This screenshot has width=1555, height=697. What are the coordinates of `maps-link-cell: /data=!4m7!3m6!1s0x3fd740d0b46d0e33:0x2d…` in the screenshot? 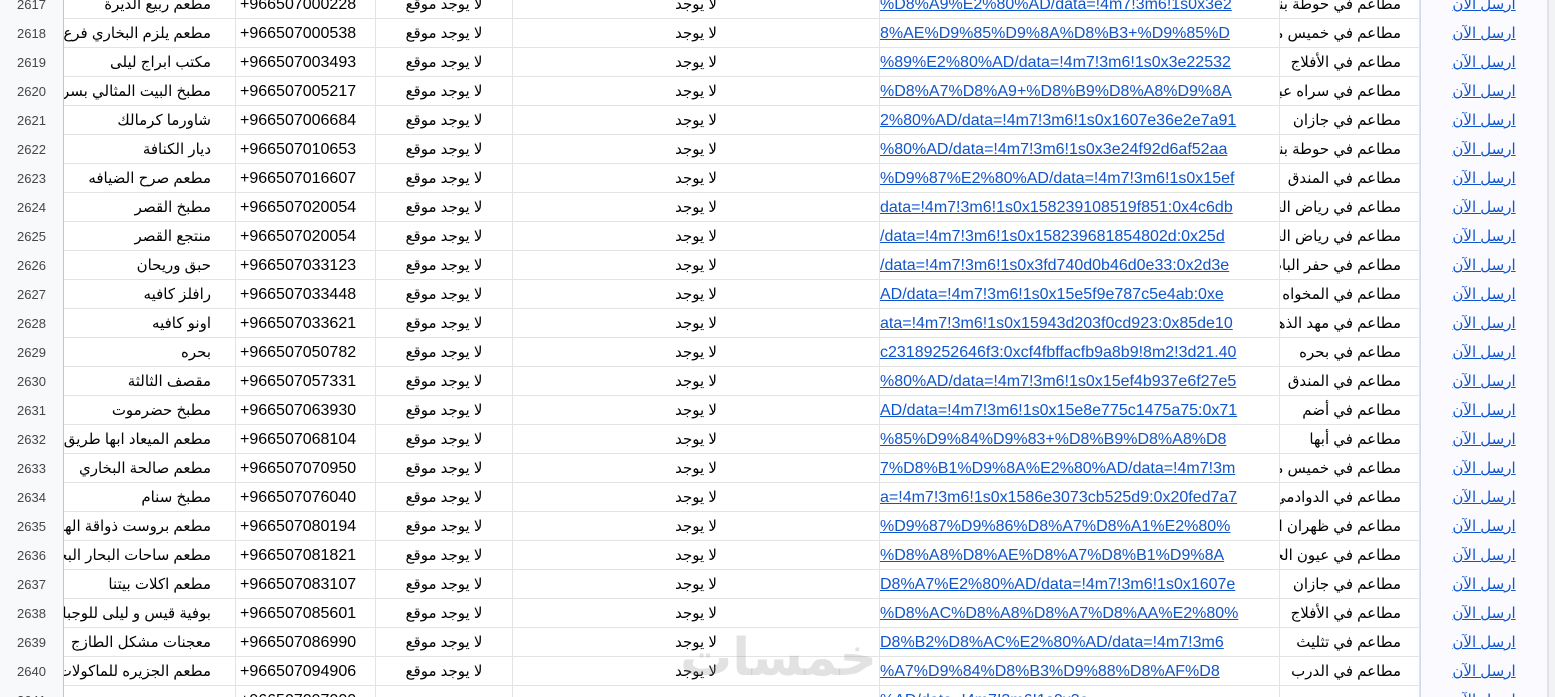 It's located at (1080, 265).